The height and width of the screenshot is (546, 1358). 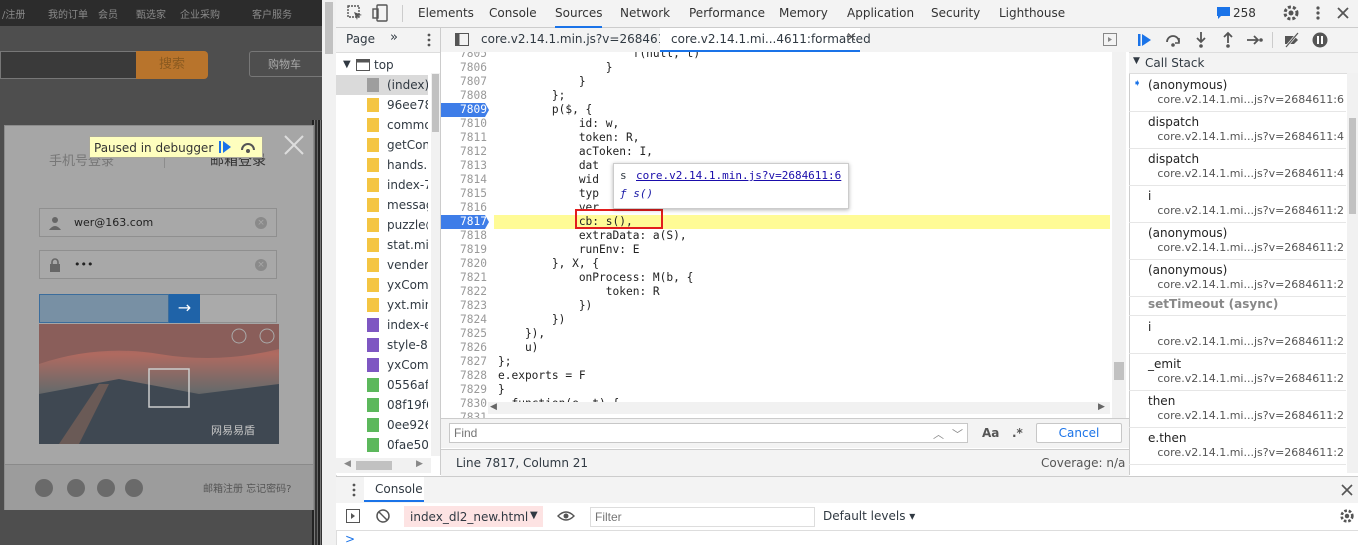 What do you see at coordinates (493, 407) in the screenshot?
I see `scroll-left-icon: ◀` at bounding box center [493, 407].